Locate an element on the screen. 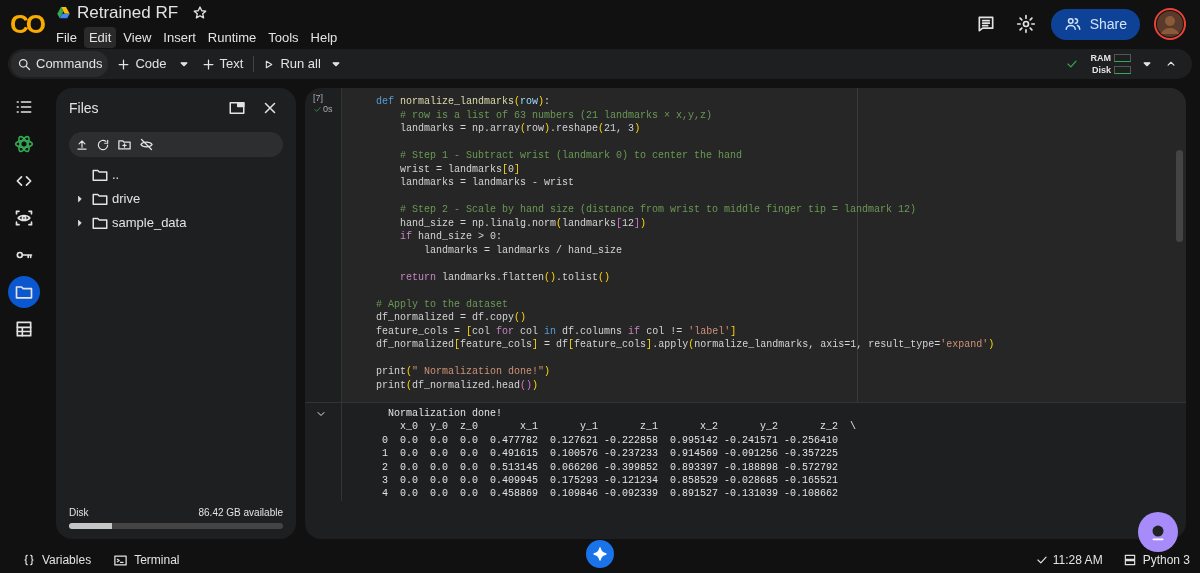 This screenshot has height=573, width=1200. gemini-button is located at coordinates (600, 554).